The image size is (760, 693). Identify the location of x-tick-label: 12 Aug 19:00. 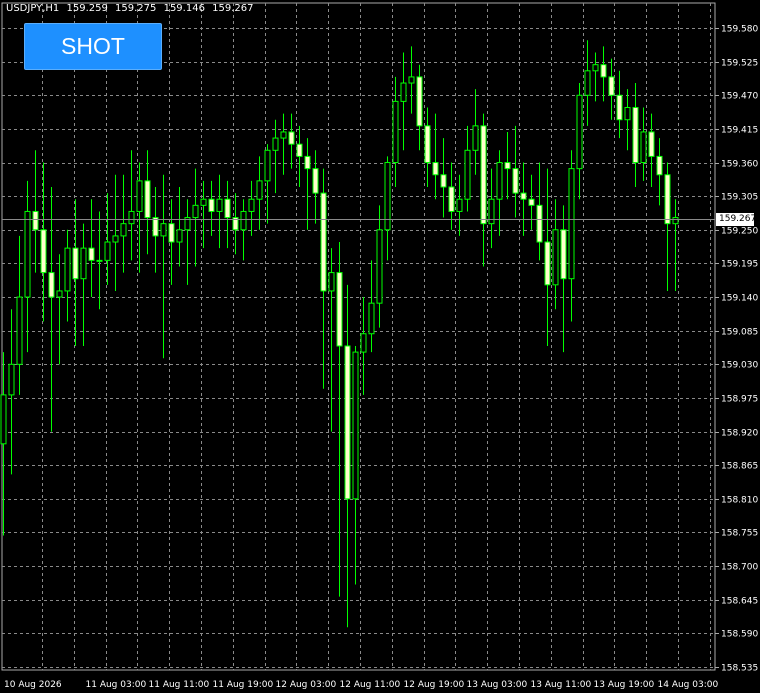
(434, 685).